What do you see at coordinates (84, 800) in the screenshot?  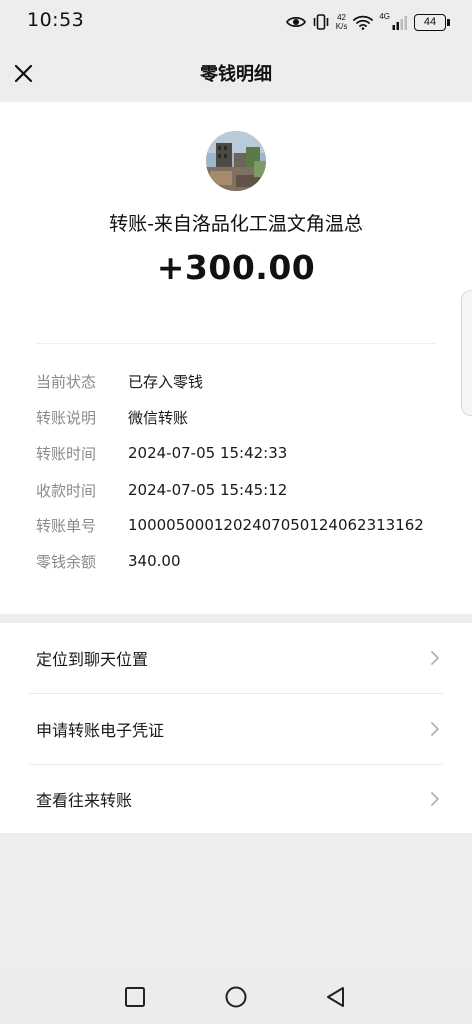 I see `action-label: 查看往来转账` at bounding box center [84, 800].